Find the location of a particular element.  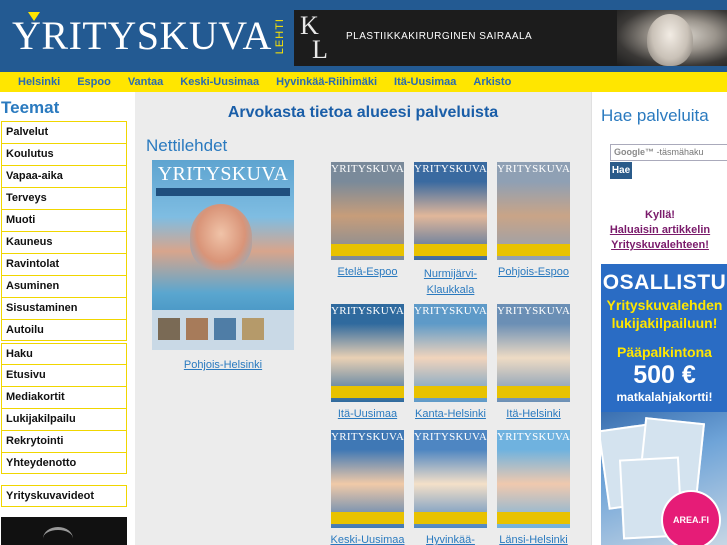

nav-item: Helsinki is located at coordinates (39, 82).